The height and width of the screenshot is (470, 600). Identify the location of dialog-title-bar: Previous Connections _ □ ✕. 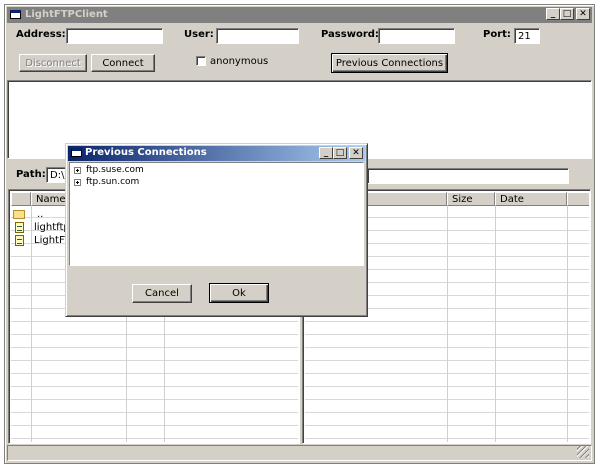
(216, 153).